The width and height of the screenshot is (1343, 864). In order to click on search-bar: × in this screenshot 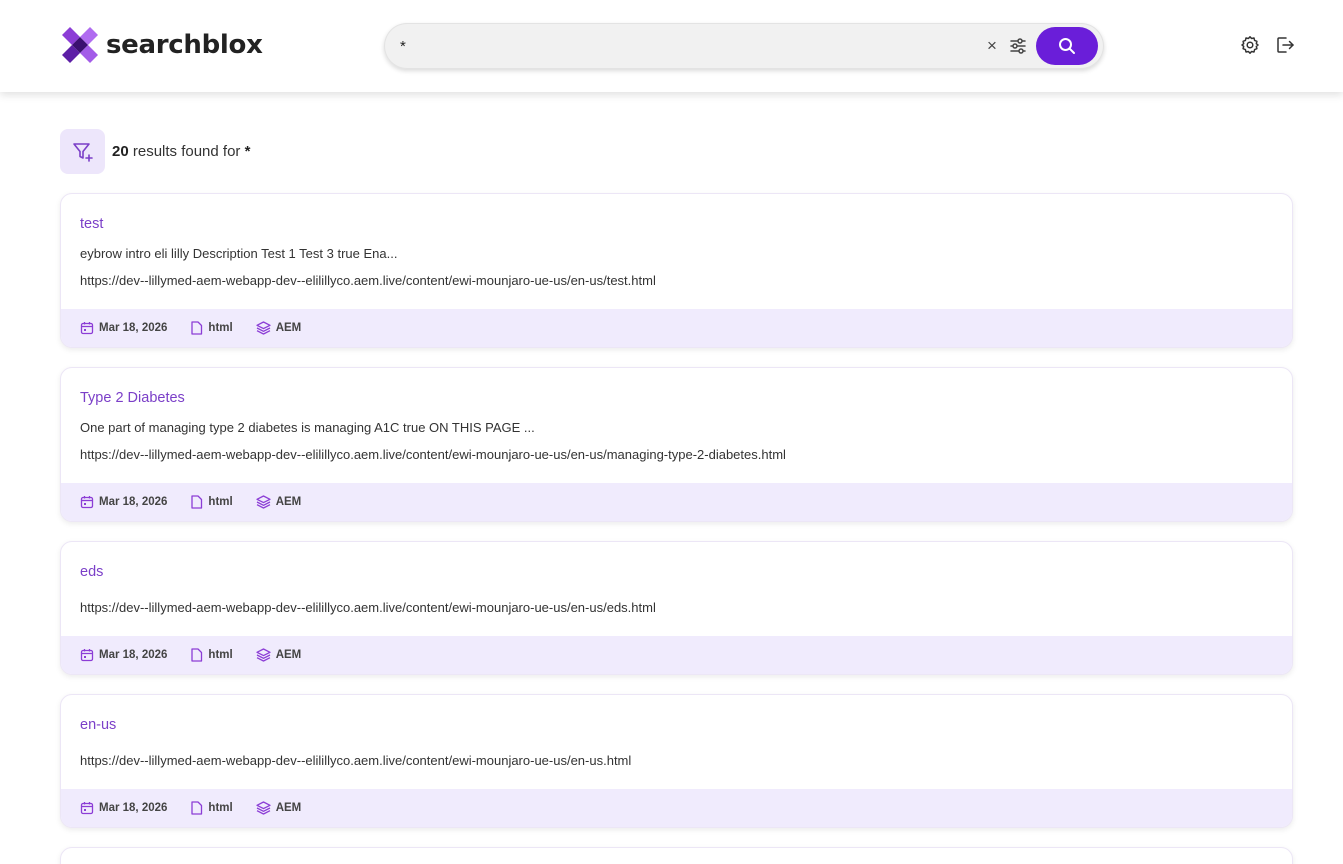, I will do `click(744, 46)`.